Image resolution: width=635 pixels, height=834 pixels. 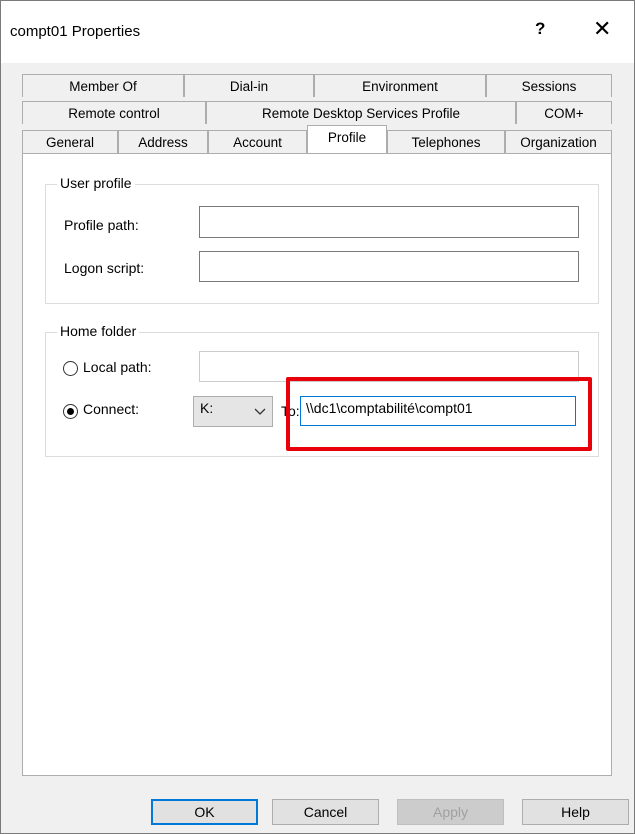 I want to click on tab-environment: Environment, so click(x=400, y=85).